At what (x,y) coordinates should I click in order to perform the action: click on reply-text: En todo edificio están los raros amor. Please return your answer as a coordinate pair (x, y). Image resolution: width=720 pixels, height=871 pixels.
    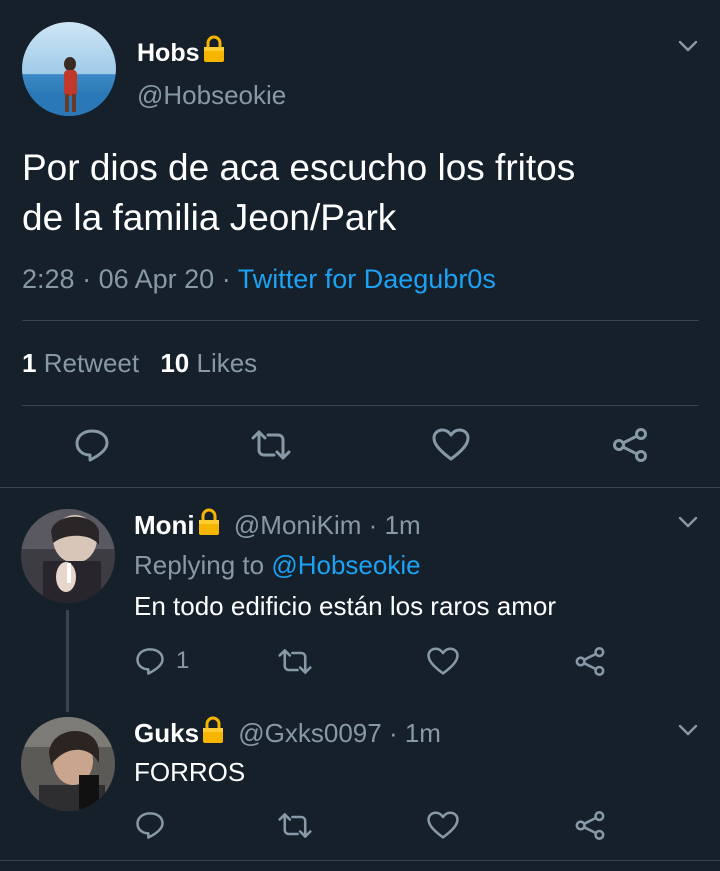
    Looking at the image, I should click on (345, 606).